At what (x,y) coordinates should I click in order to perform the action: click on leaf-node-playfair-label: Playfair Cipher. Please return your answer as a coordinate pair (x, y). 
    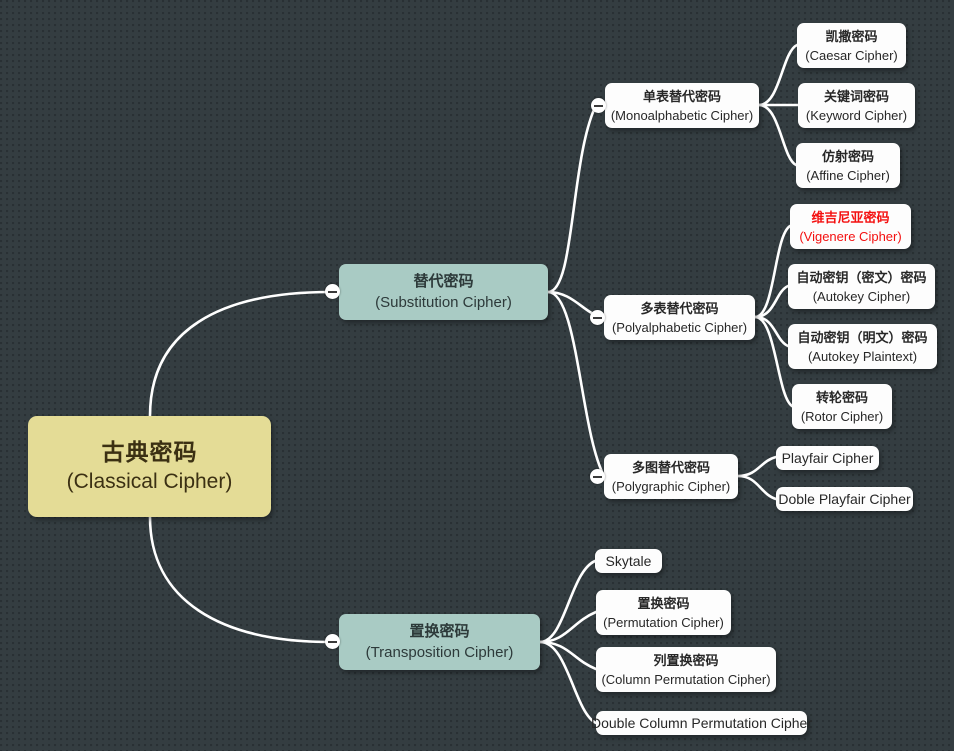
    Looking at the image, I should click on (827, 457).